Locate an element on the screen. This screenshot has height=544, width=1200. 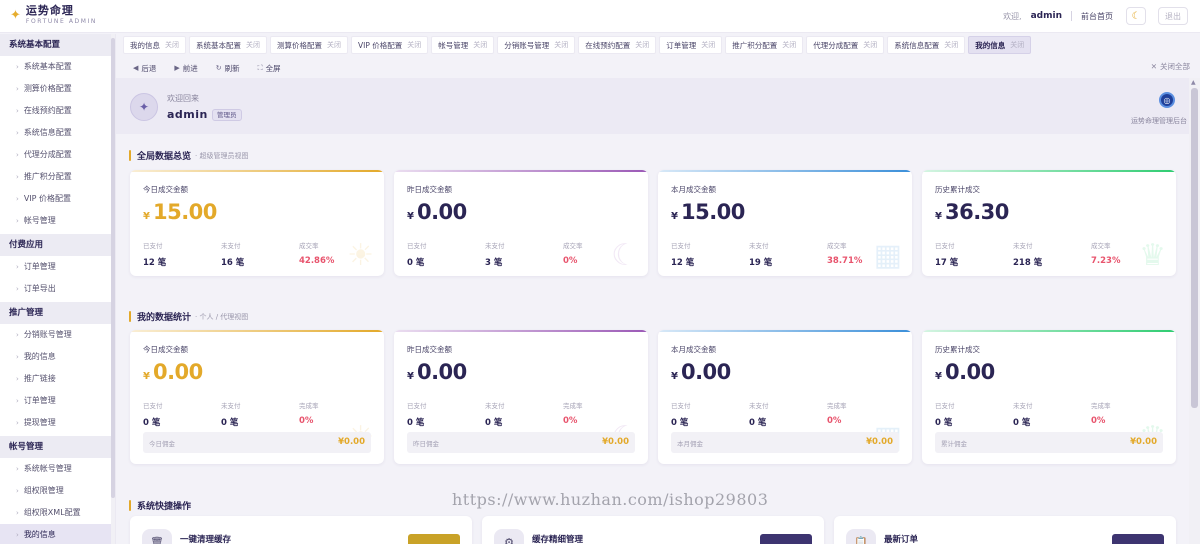
stat-card: 本月成交金额¥0.00已支付0 笔未支付0 笔完成率0%▦本月佣金¥0.00 is located at coordinates (785, 397).